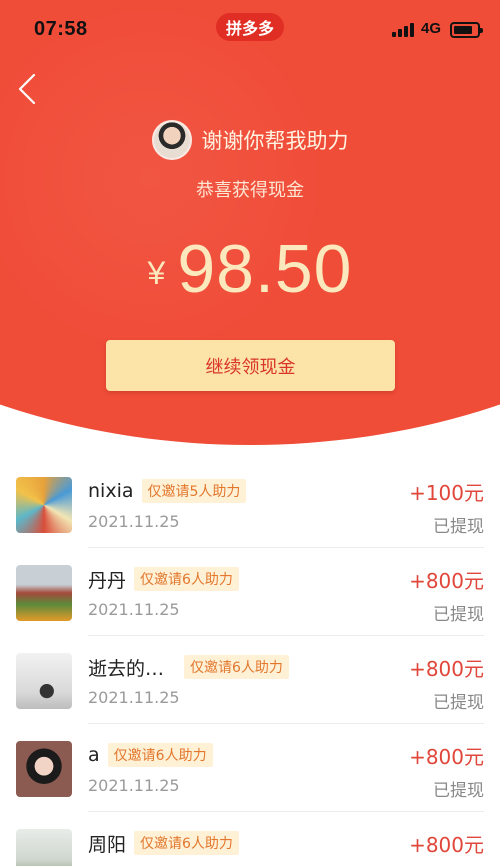  Describe the element at coordinates (403, 30) in the screenshot. I see `signal-icon` at that location.